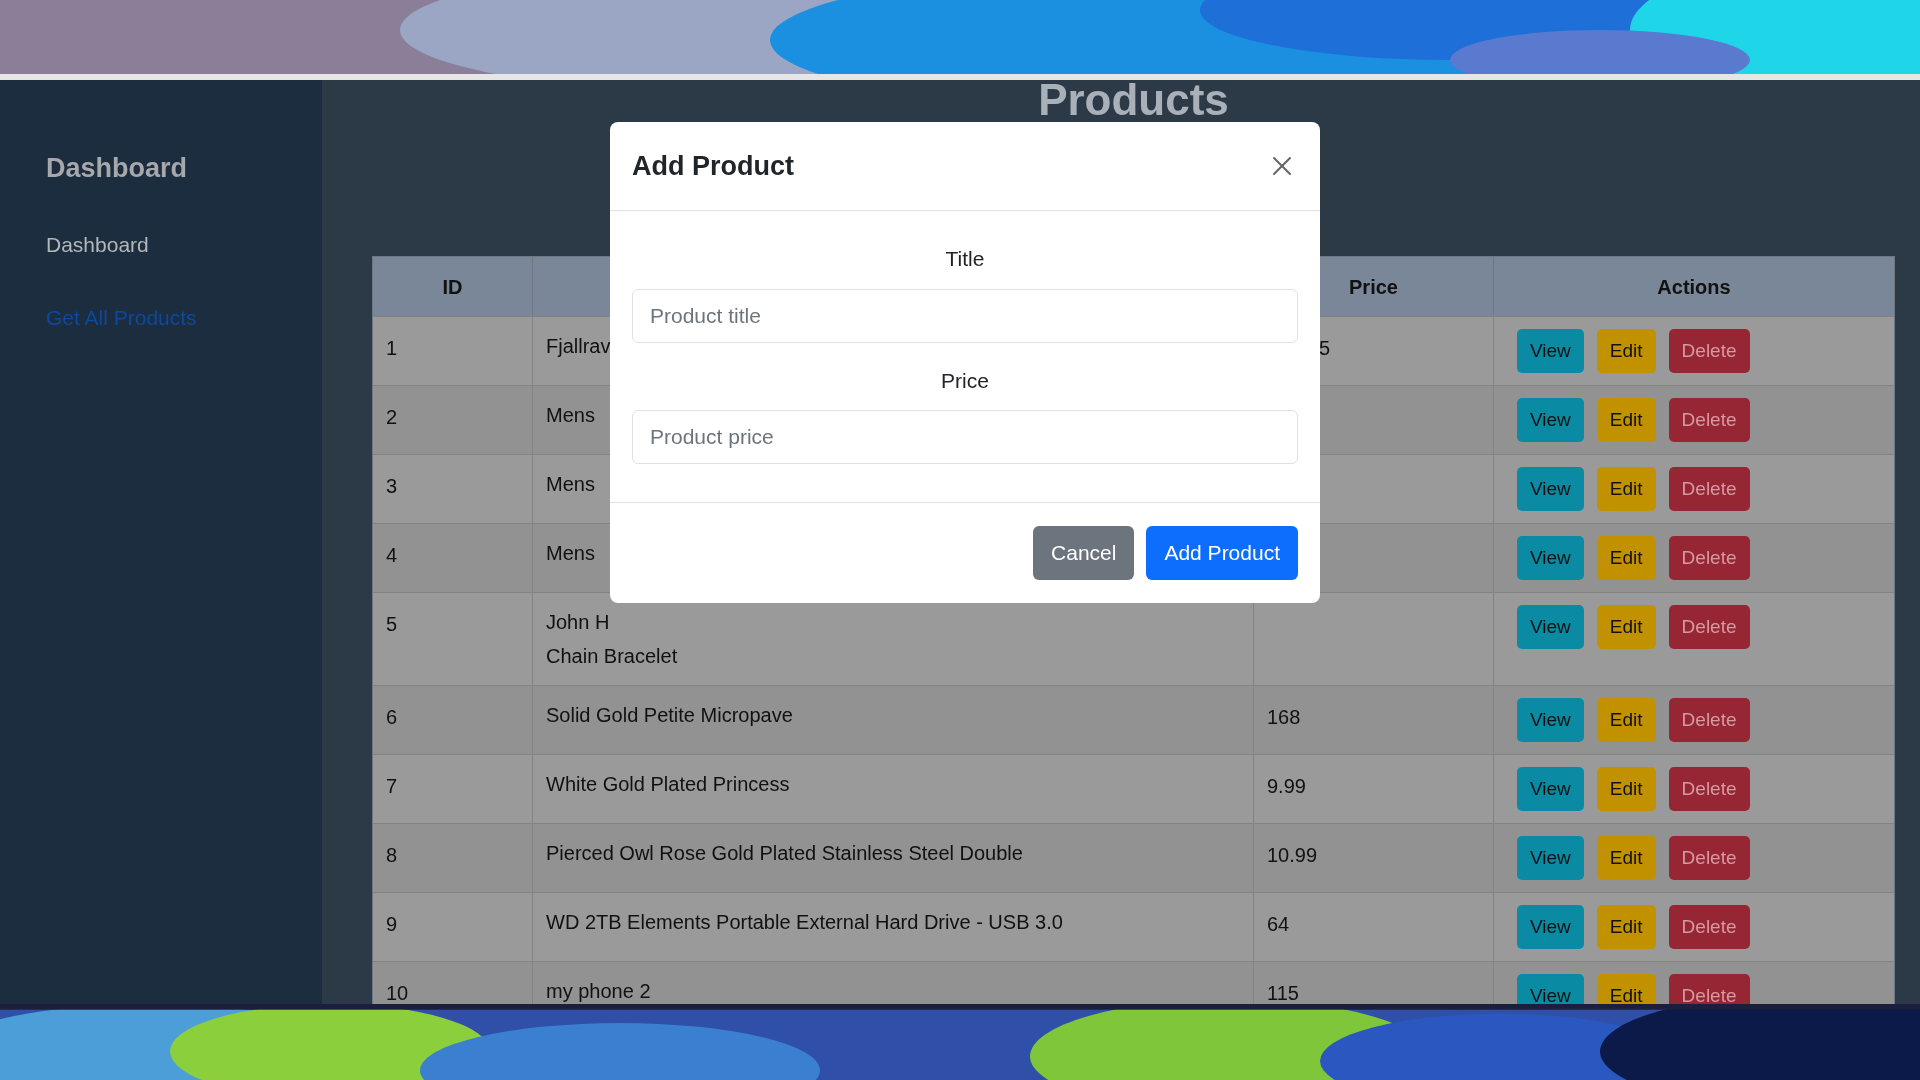  What do you see at coordinates (965, 259) in the screenshot?
I see `field-label: Title` at bounding box center [965, 259].